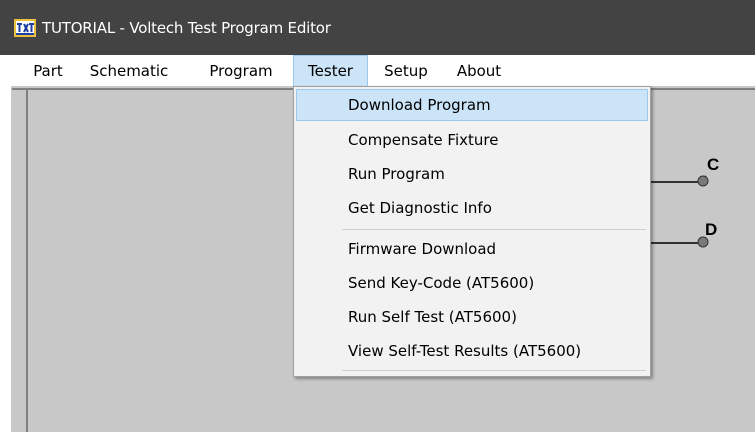  Describe the element at coordinates (472, 174) in the screenshot. I see `menu-item-run-program: Run Program` at that location.